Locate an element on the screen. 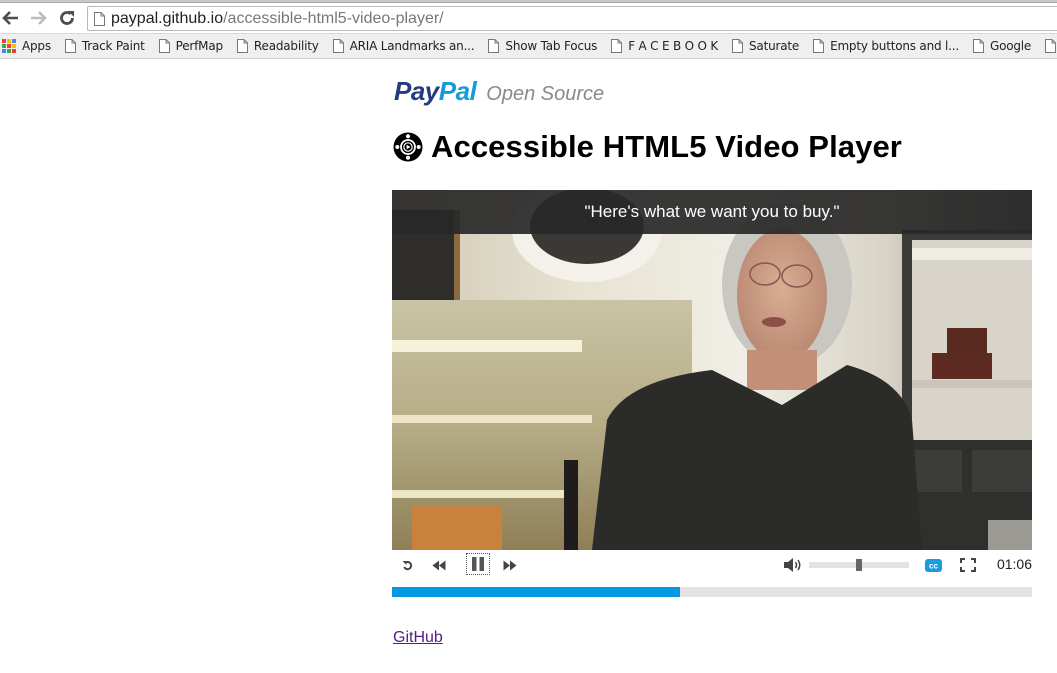 The width and height of the screenshot is (1057, 673). fullscreen-button is located at coordinates (968, 565).